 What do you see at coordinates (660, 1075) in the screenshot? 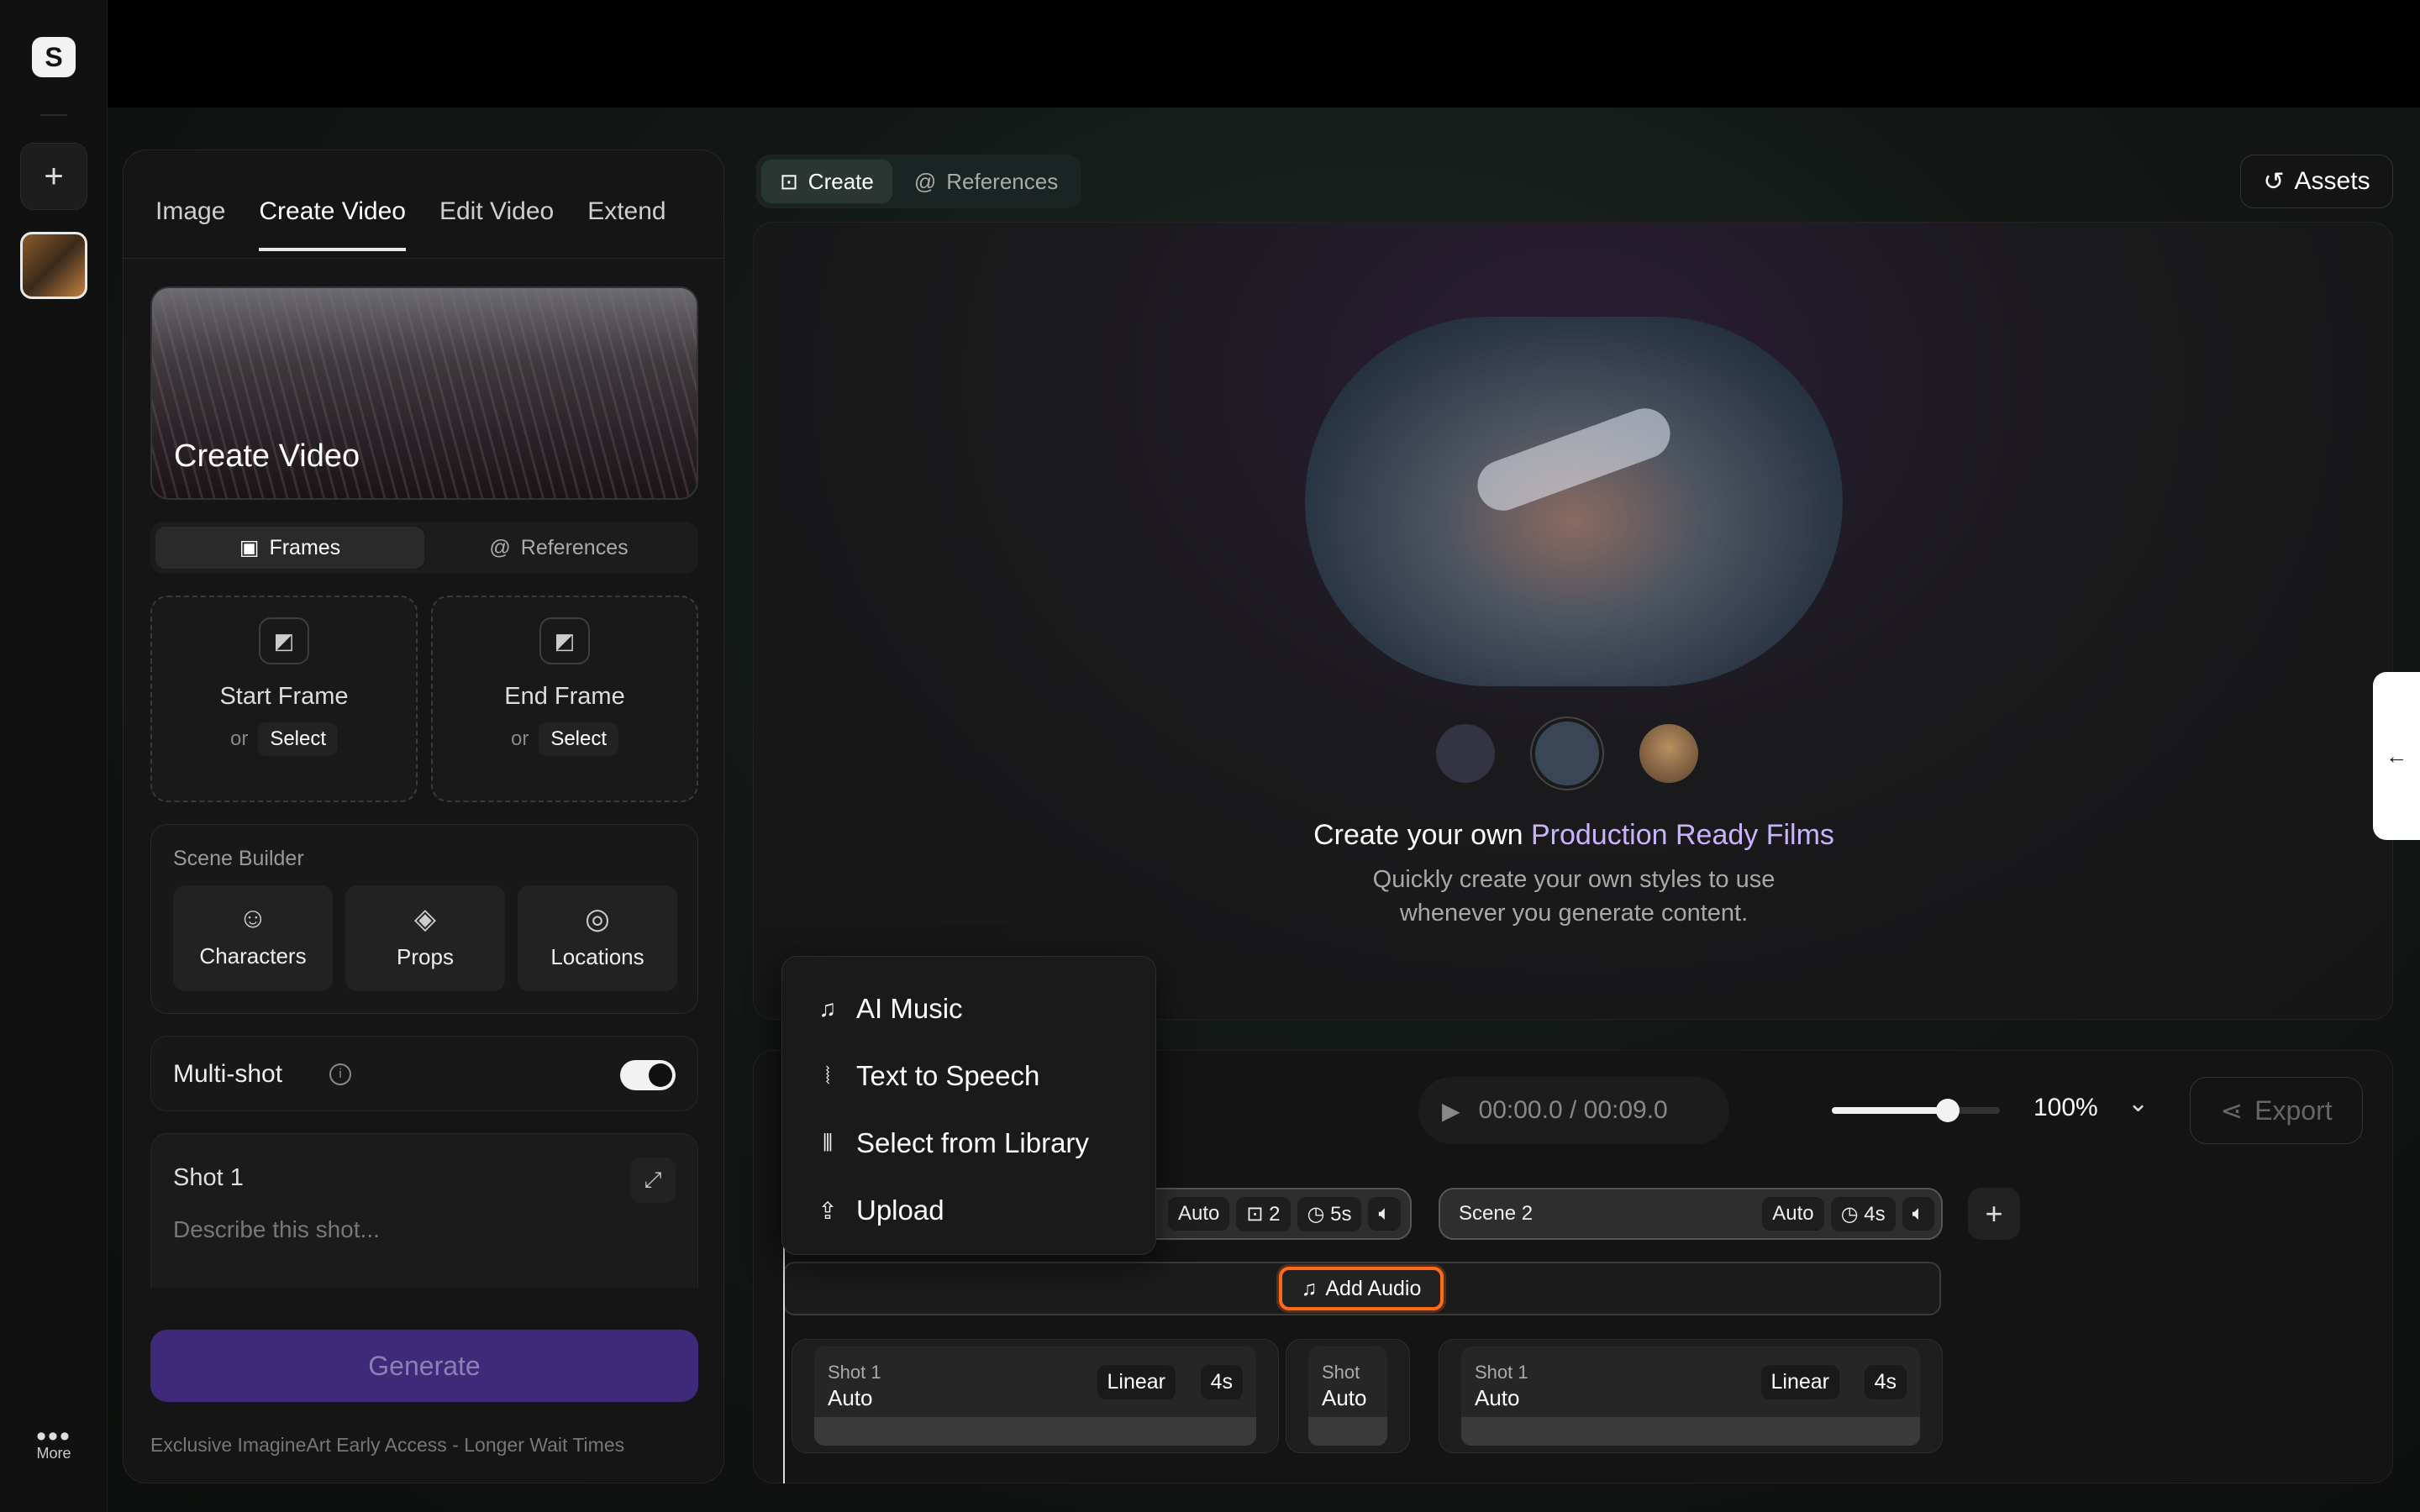
I see `toggle-knob` at bounding box center [660, 1075].